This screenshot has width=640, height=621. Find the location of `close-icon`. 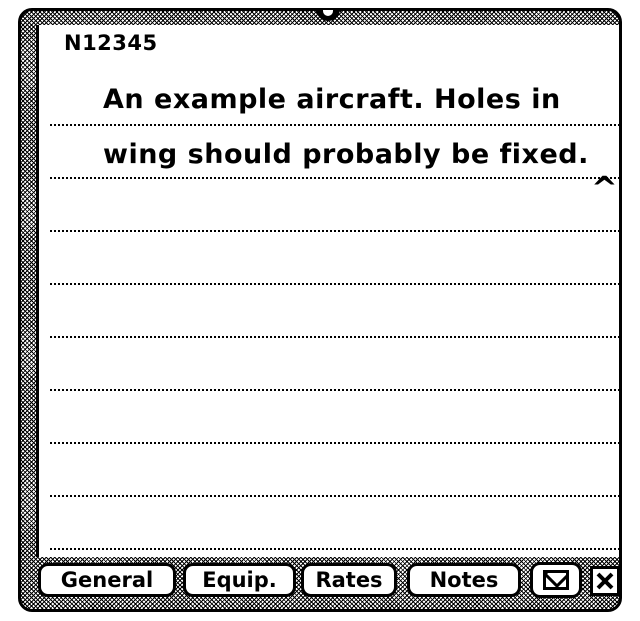

close-icon is located at coordinates (605, 581).